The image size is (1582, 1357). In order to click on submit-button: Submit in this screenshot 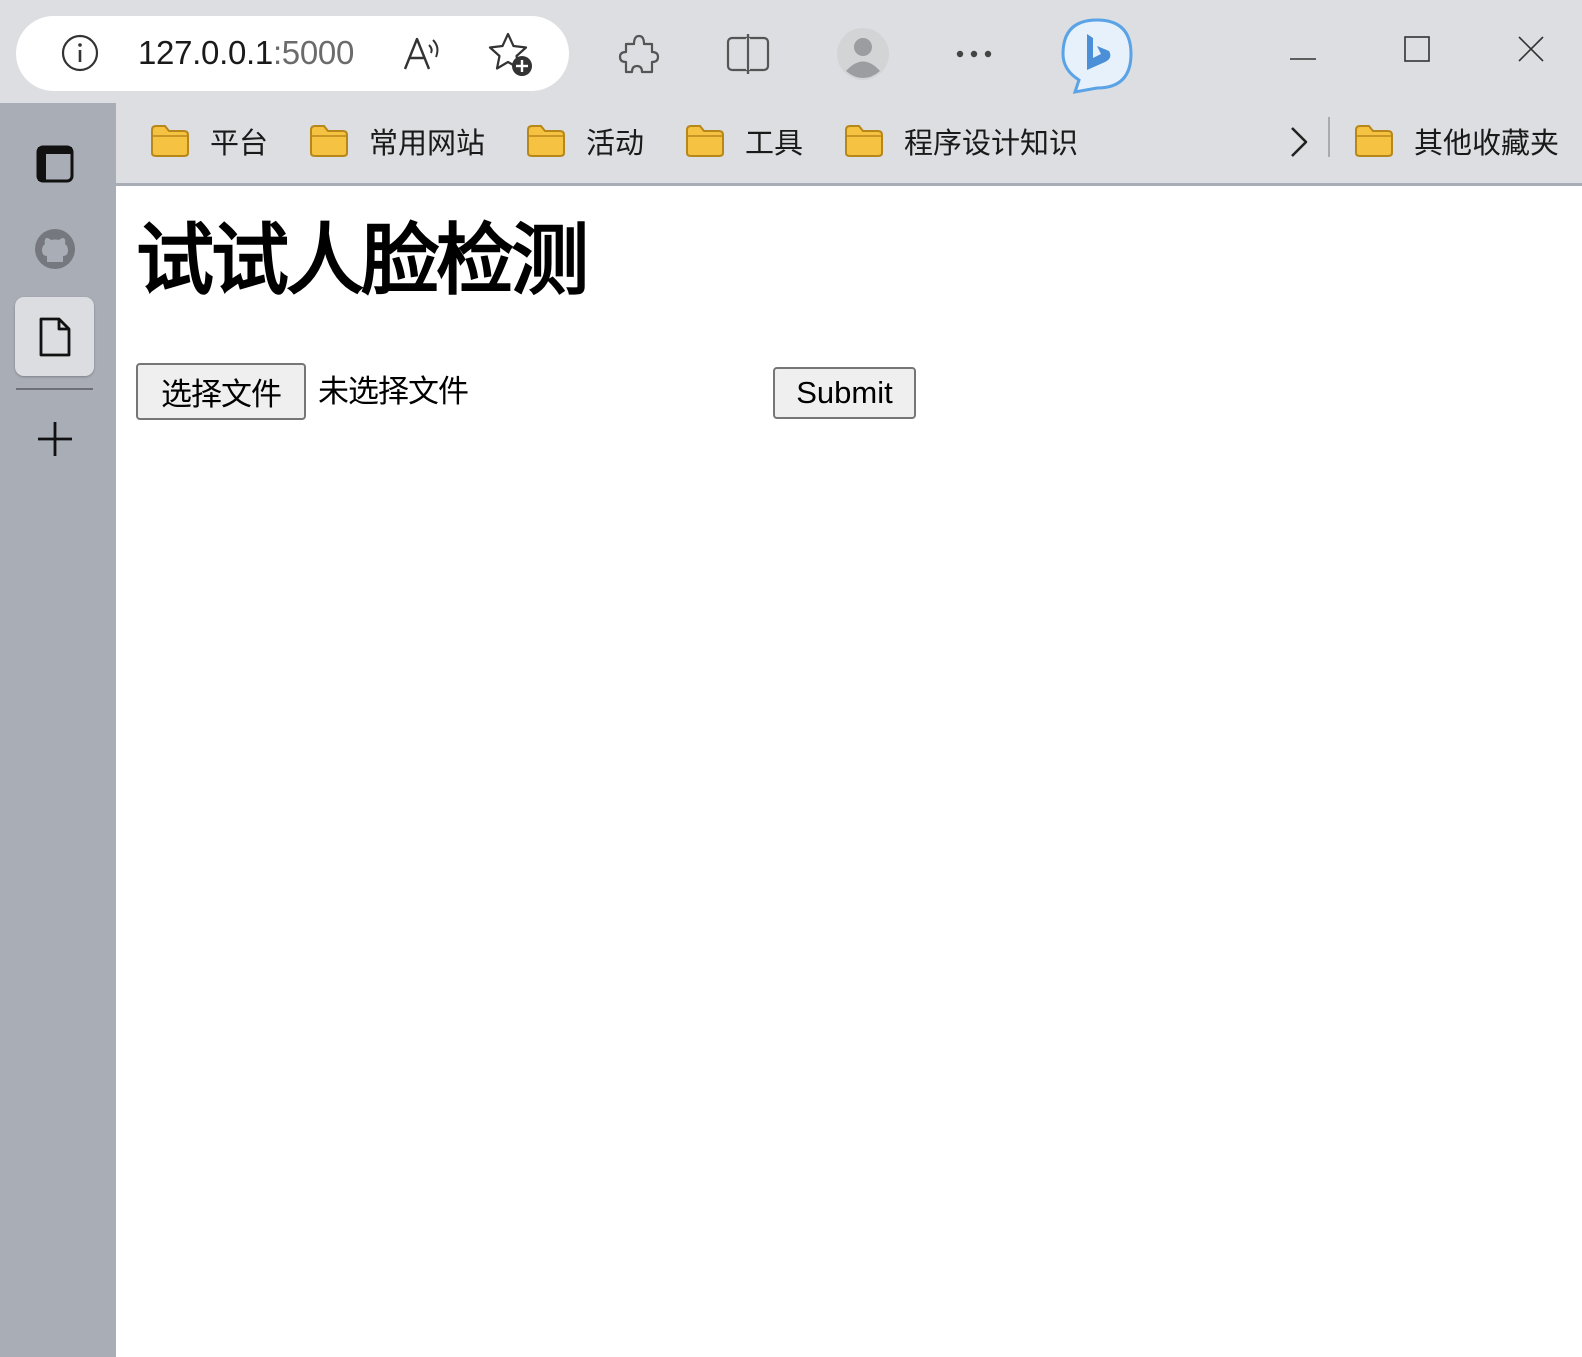, I will do `click(844, 393)`.